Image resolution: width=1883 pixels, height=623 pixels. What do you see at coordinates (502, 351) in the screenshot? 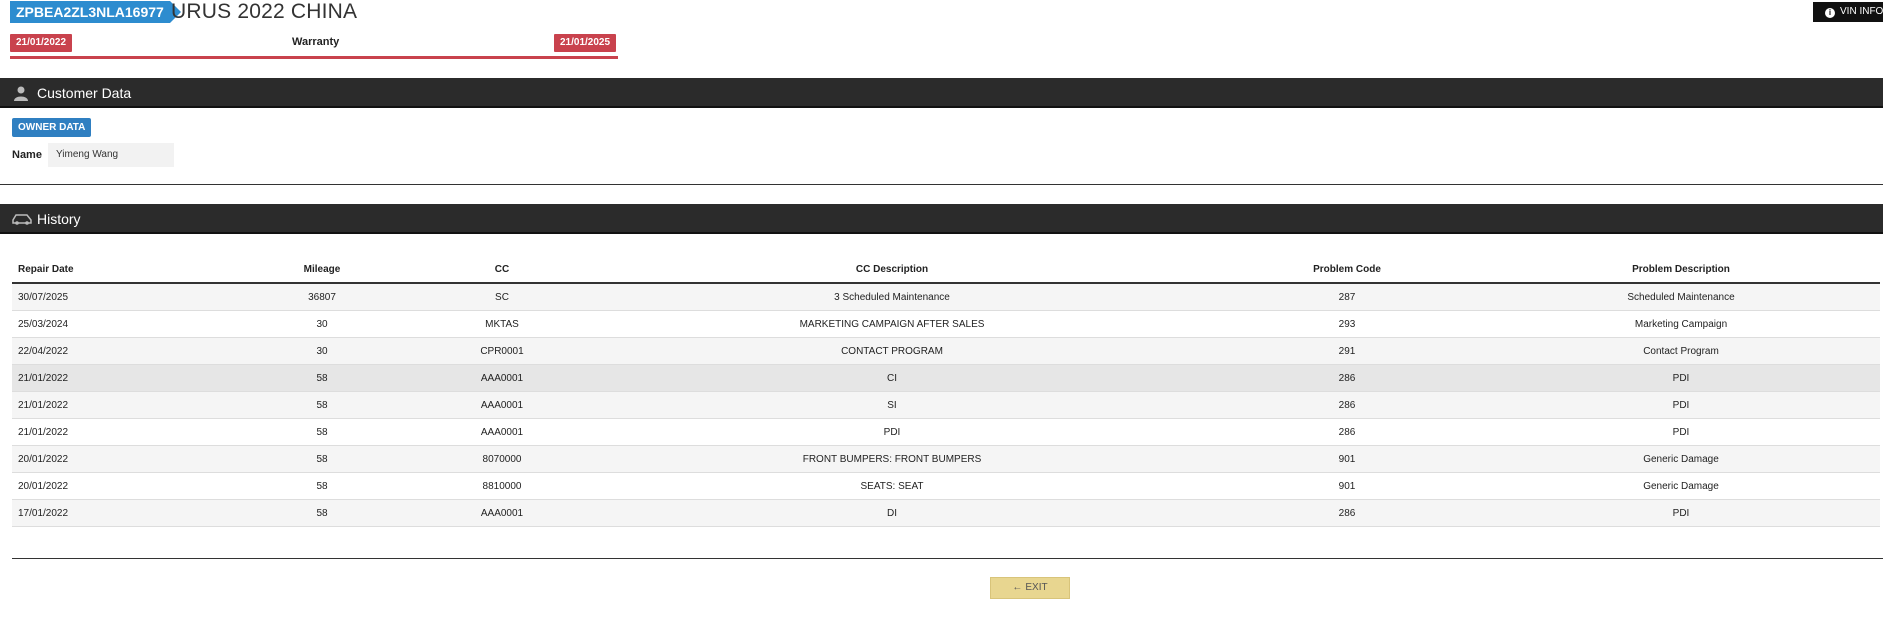
I see `table-cell: CPR0001` at bounding box center [502, 351].